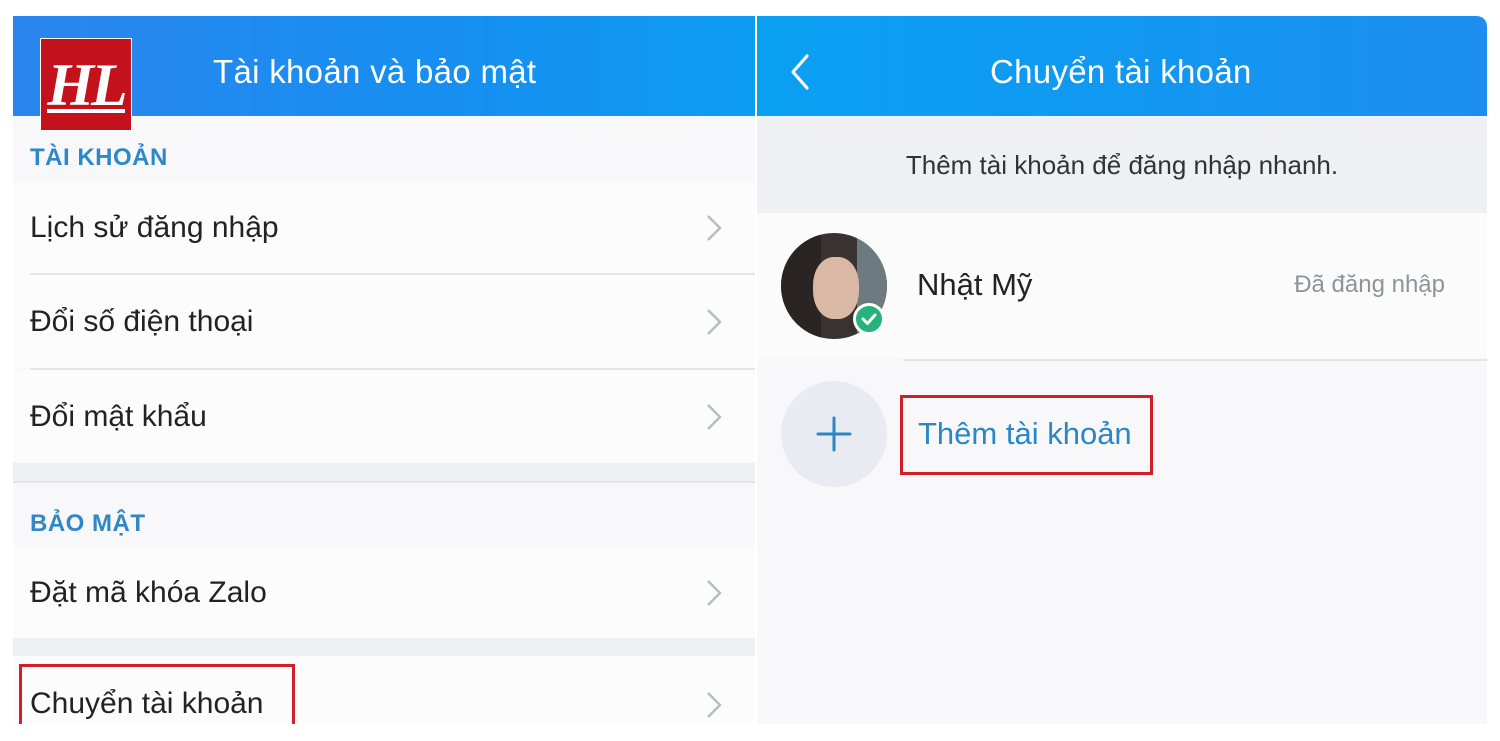 This screenshot has height=741, width=1500. I want to click on menu-item-change-phone: Đổi số điện thoại, so click(384, 321).